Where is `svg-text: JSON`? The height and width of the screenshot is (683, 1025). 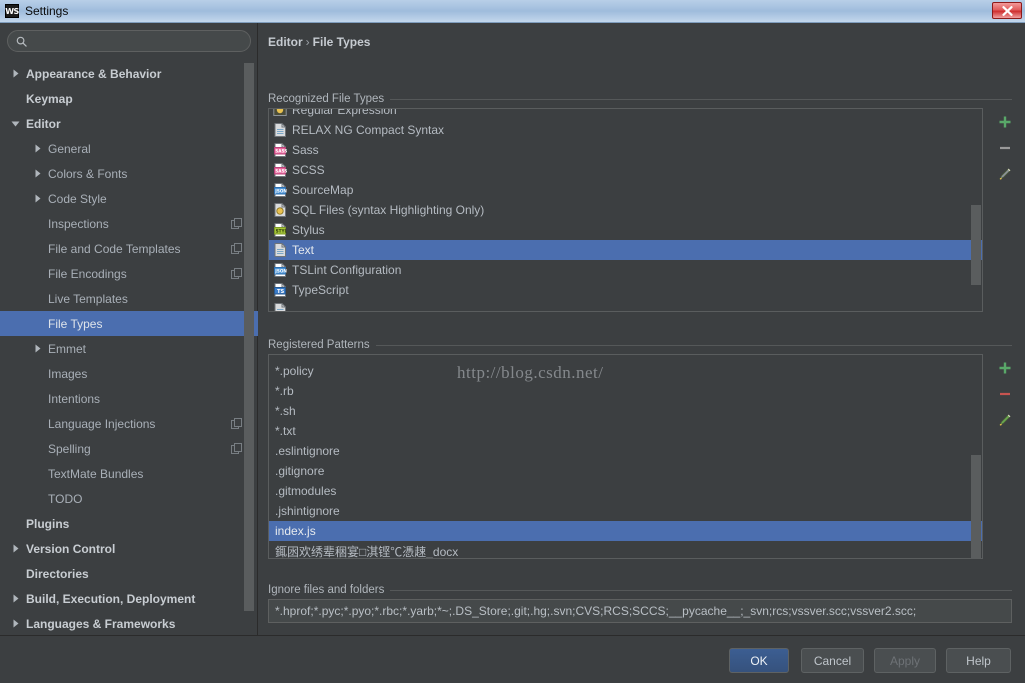
svg-text: JSON is located at coordinates (280, 271).